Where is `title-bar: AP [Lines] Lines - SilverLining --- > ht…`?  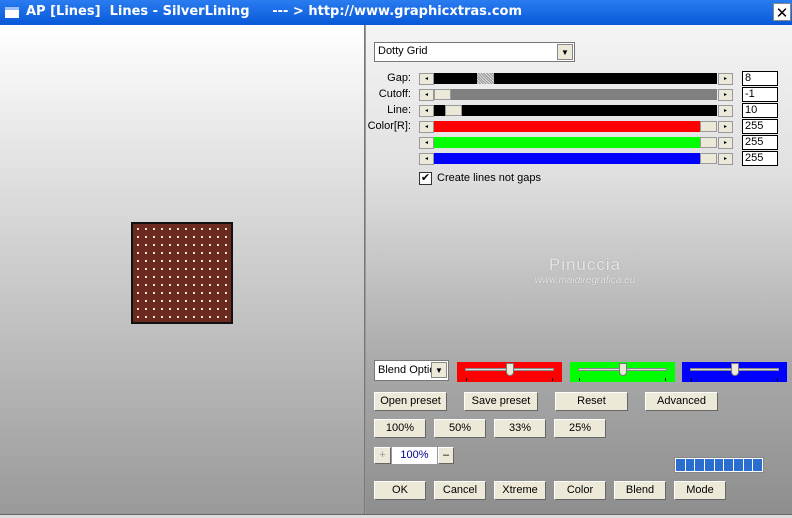
title-bar: AP [Lines] Lines - SilverLining --- > ht… is located at coordinates (396, 12).